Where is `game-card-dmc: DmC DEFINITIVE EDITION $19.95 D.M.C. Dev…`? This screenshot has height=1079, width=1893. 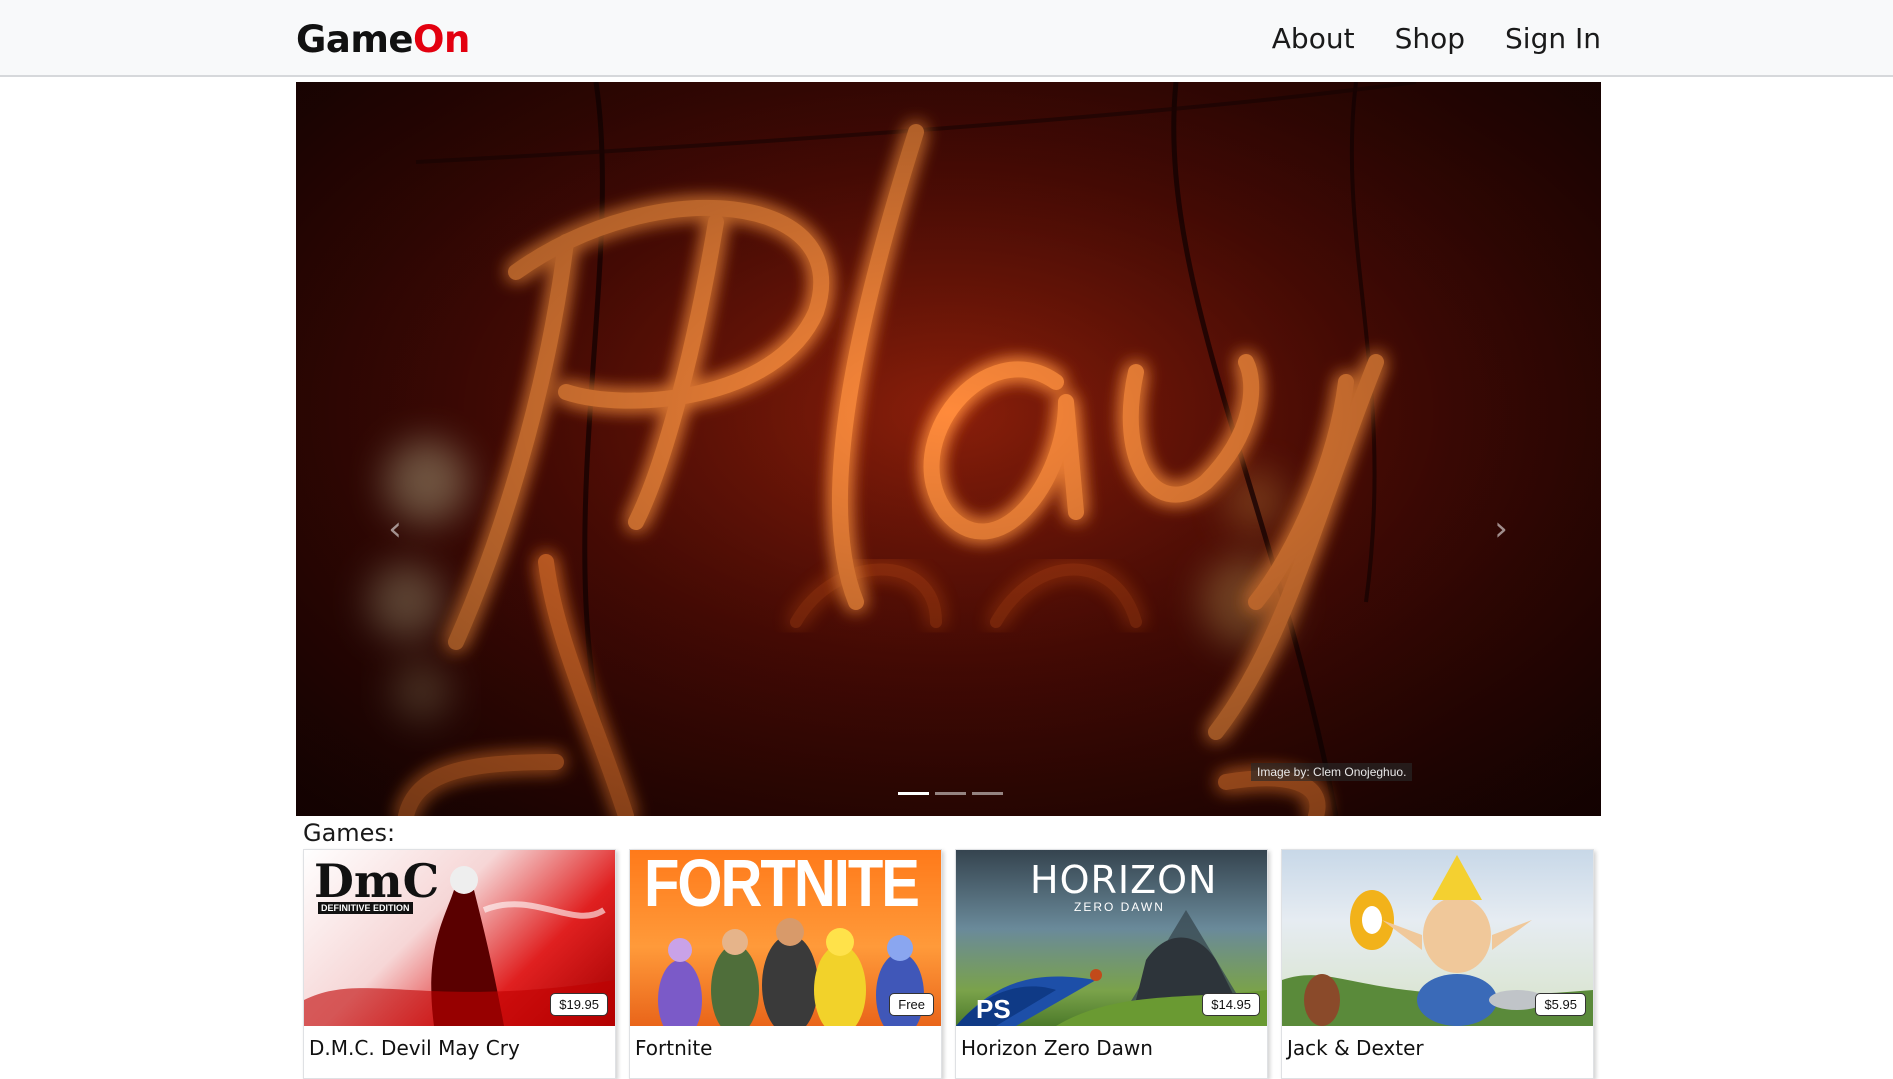 game-card-dmc: DmC DEFINITIVE EDITION $19.95 D.M.C. Dev… is located at coordinates (459, 964).